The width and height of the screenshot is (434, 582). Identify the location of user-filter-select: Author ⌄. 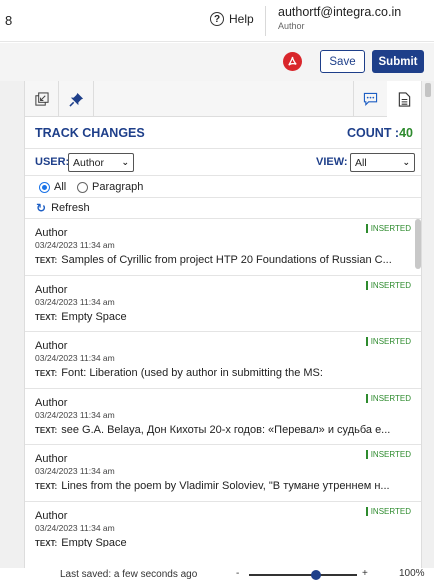
(101, 162).